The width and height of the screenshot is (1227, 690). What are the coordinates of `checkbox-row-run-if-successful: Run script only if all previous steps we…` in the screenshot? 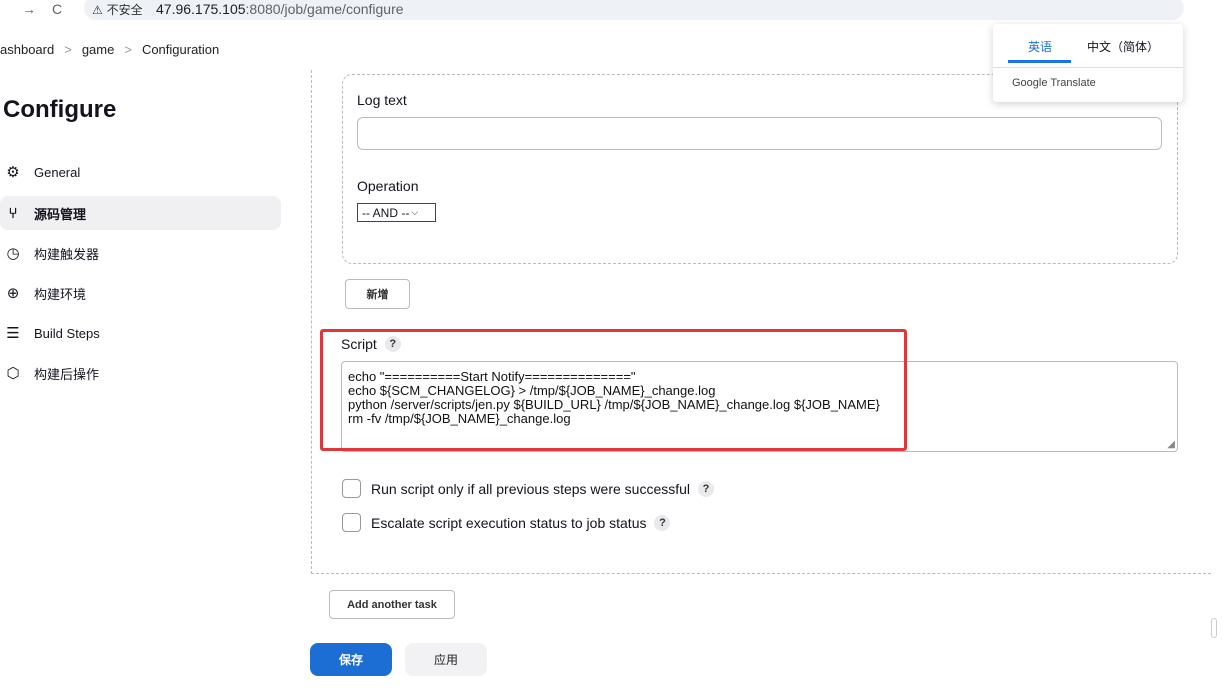 It's located at (528, 488).